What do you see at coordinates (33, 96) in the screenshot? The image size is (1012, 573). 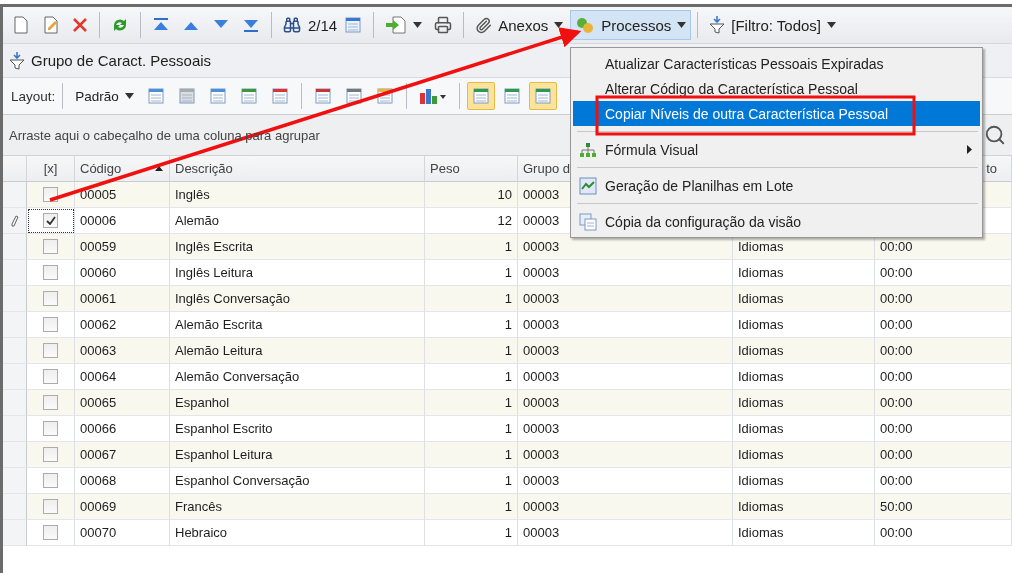 I see `layout-label: Layout:` at bounding box center [33, 96].